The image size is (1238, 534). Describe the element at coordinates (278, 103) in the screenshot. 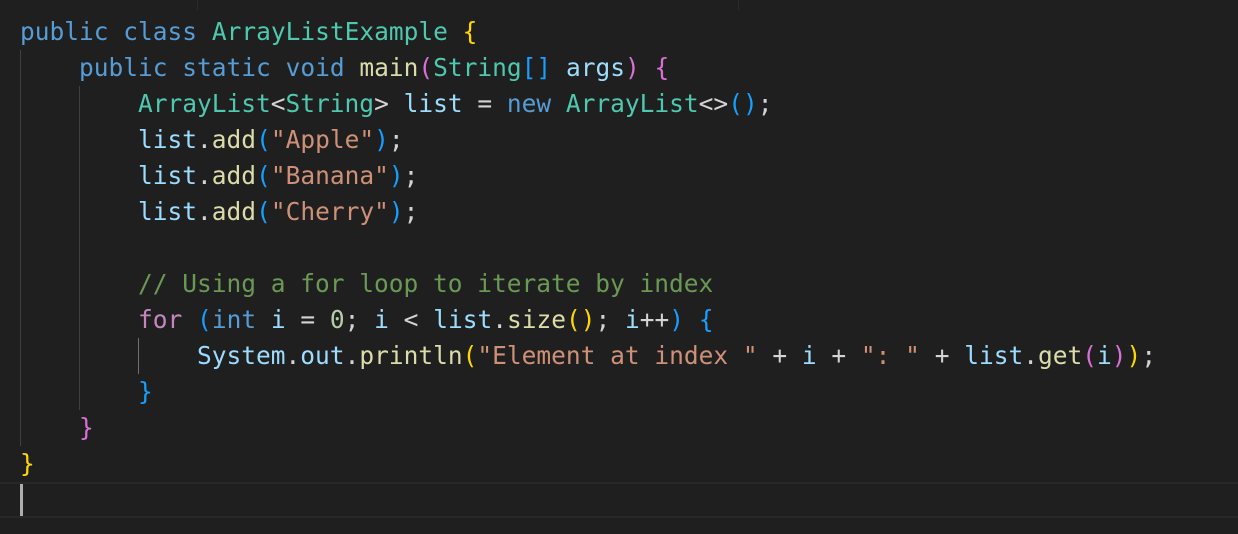

I see `code-token: <` at that location.